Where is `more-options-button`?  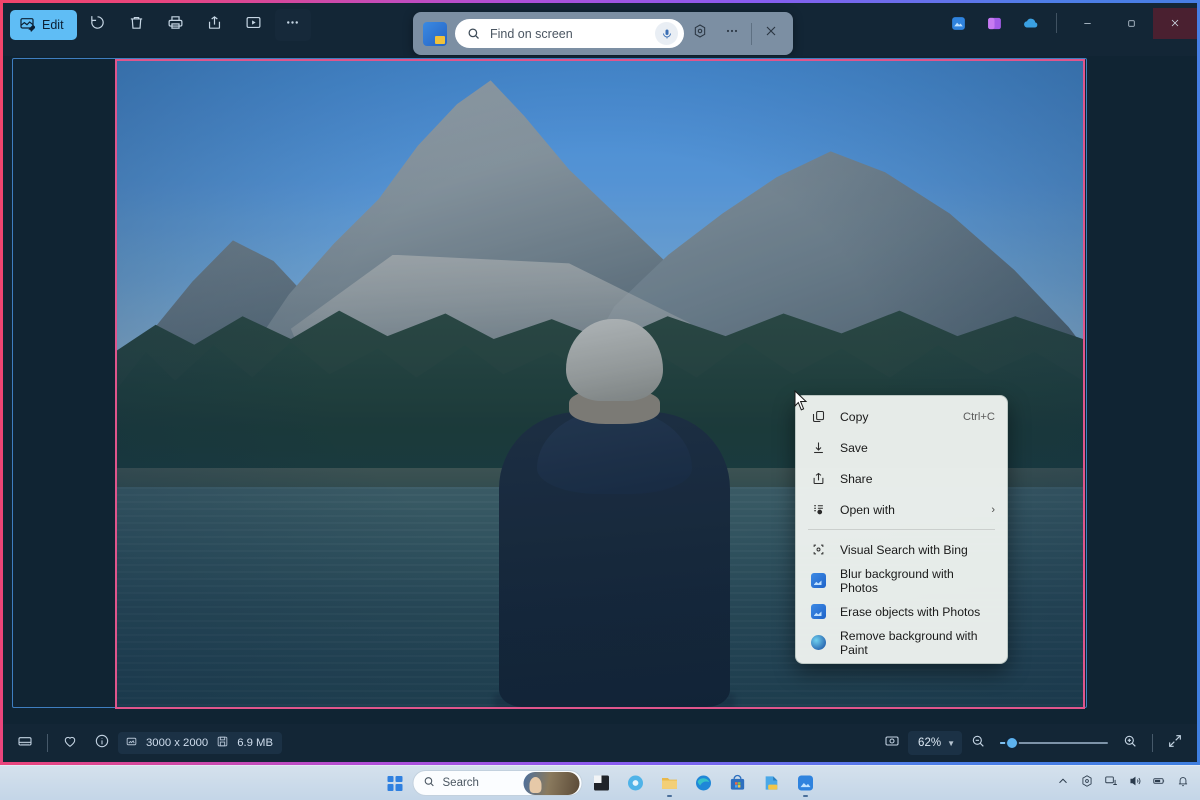 more-options-button is located at coordinates (292, 25).